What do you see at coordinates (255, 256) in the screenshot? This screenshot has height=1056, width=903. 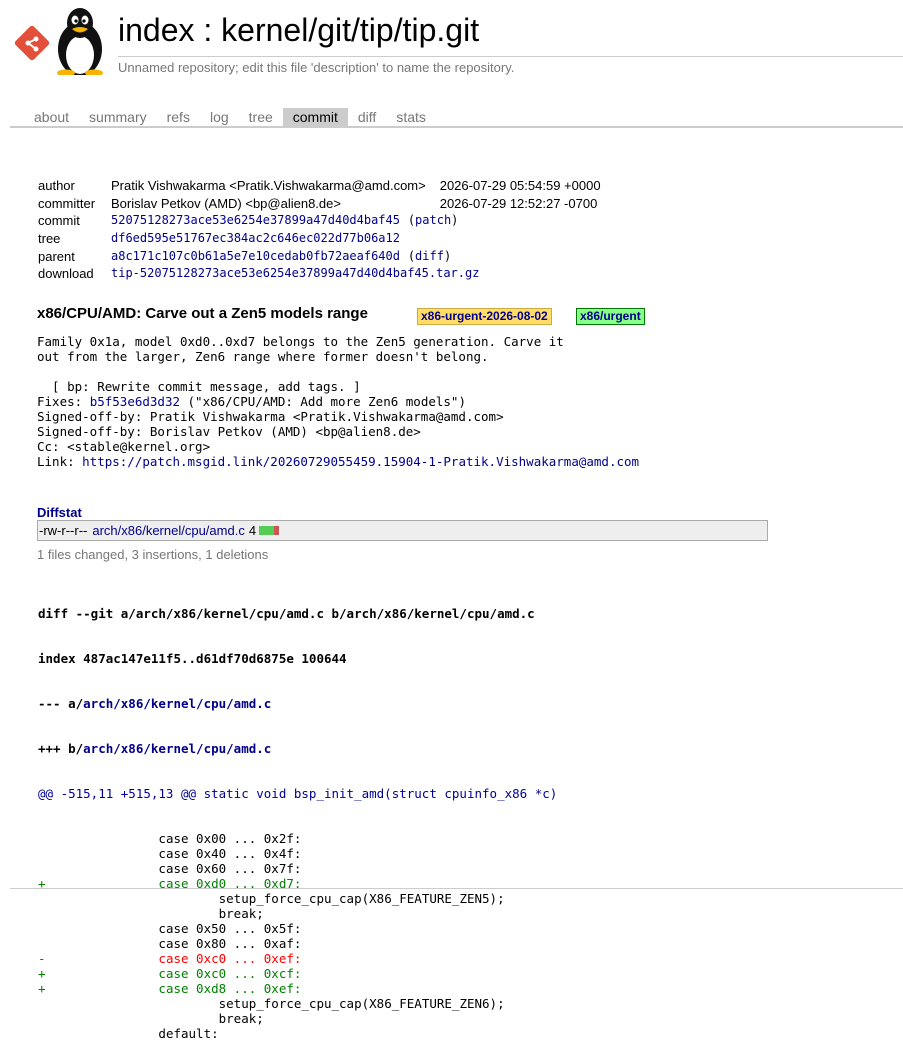 I see `parent-hash-link: a8c171c107c0b61a5e7e10cedab0fb72aeaf640d` at bounding box center [255, 256].